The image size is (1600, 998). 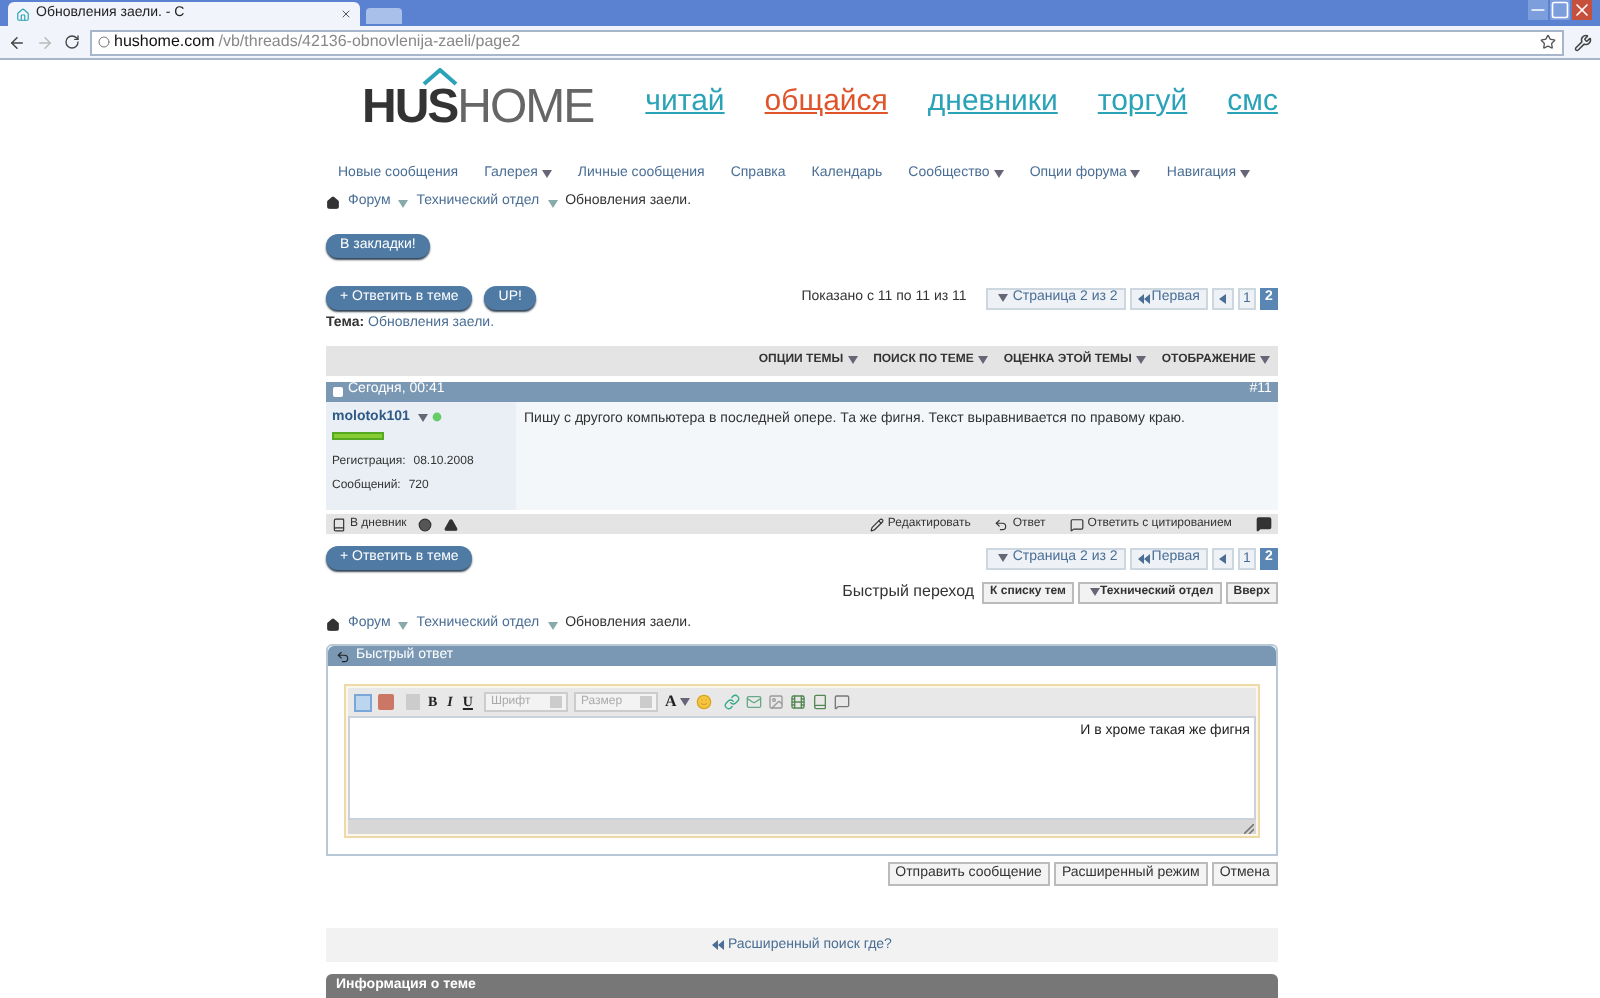 What do you see at coordinates (425, 524) in the screenshot?
I see `reputation-icon` at bounding box center [425, 524].